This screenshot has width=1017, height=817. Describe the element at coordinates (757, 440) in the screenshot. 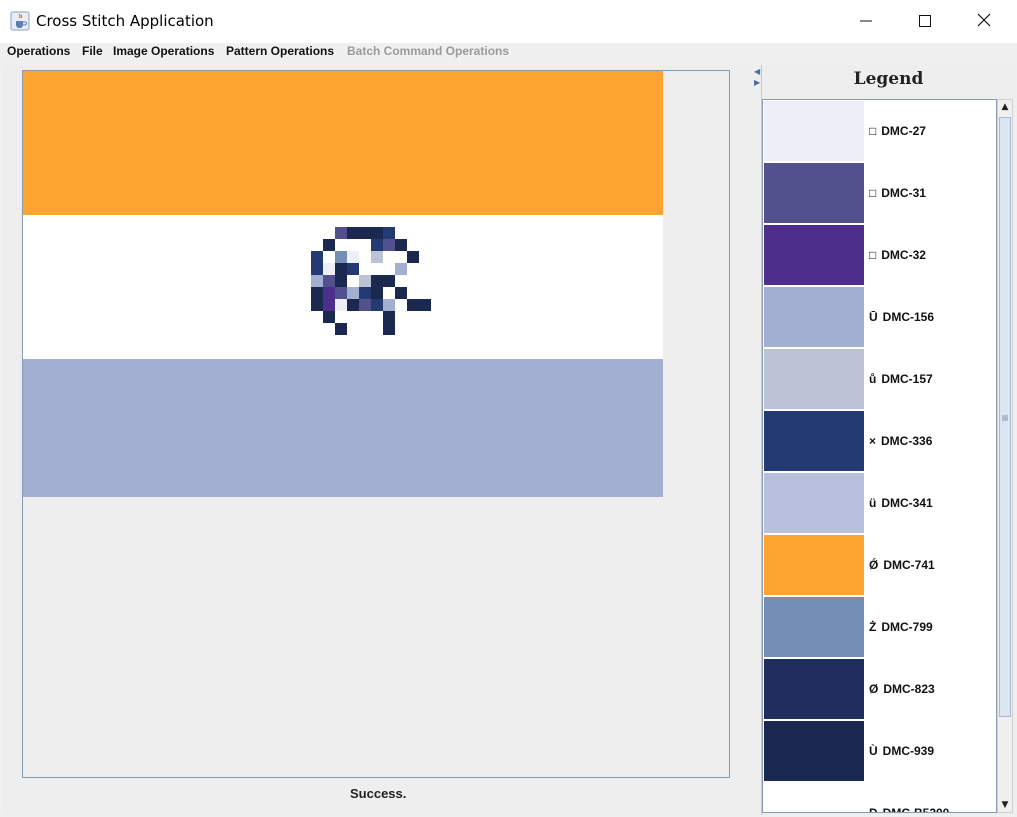

I see `split-divider` at that location.